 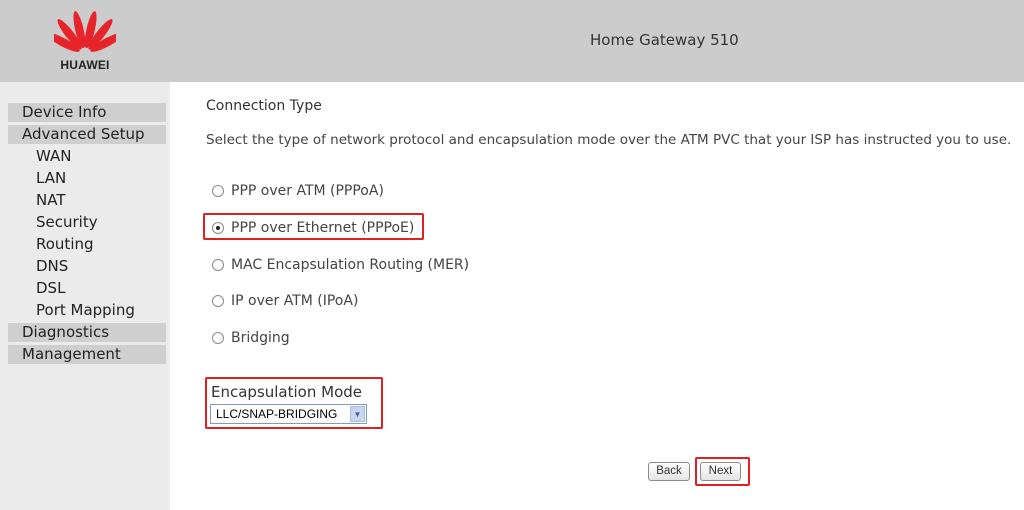 What do you see at coordinates (85, 31) in the screenshot?
I see `huawei-petal-logo-icon` at bounding box center [85, 31].